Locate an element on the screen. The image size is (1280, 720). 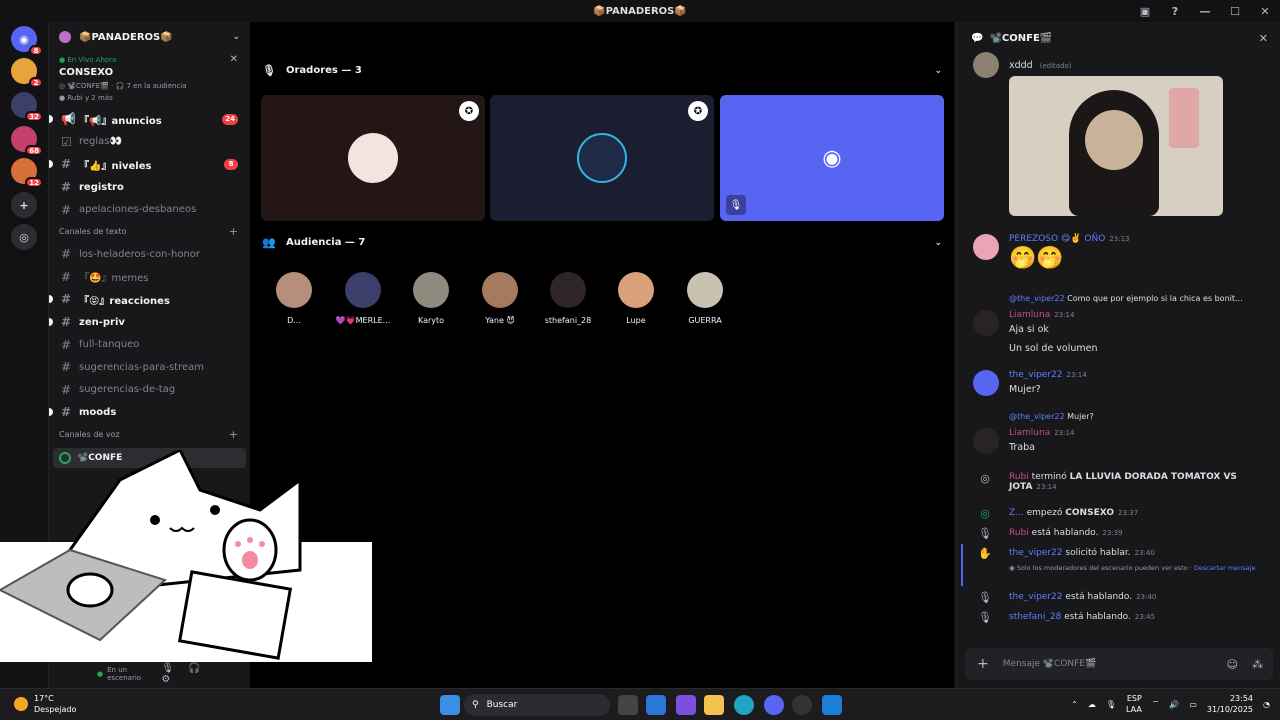
start-icon is located at coordinates (450, 705).